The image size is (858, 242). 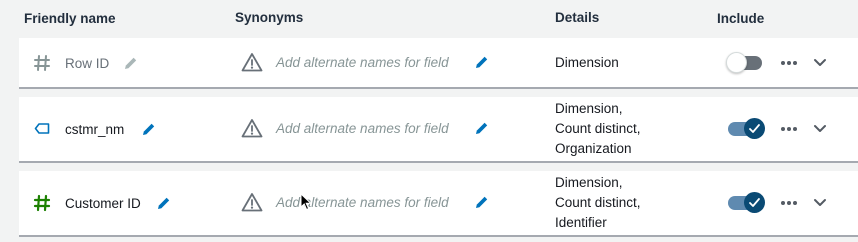 What do you see at coordinates (87, 63) in the screenshot?
I see `field-name: Row ID` at bounding box center [87, 63].